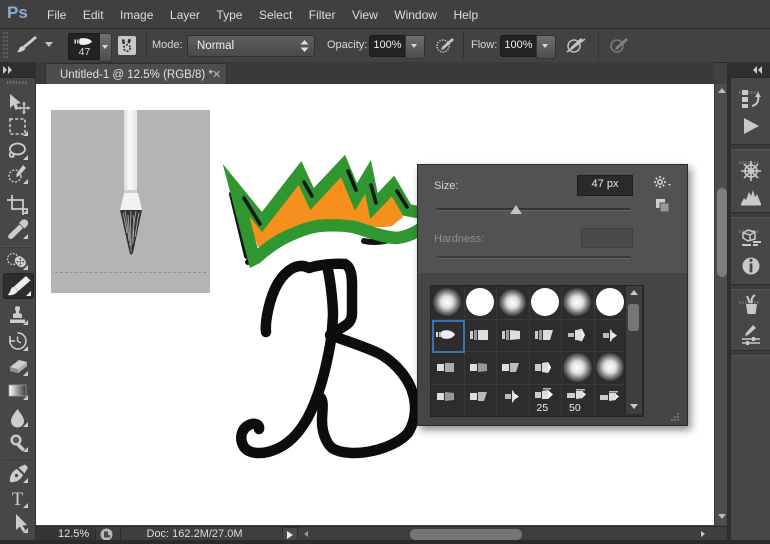 The width and height of the screenshot is (770, 544). I want to click on svg-text: T, so click(18, 499).